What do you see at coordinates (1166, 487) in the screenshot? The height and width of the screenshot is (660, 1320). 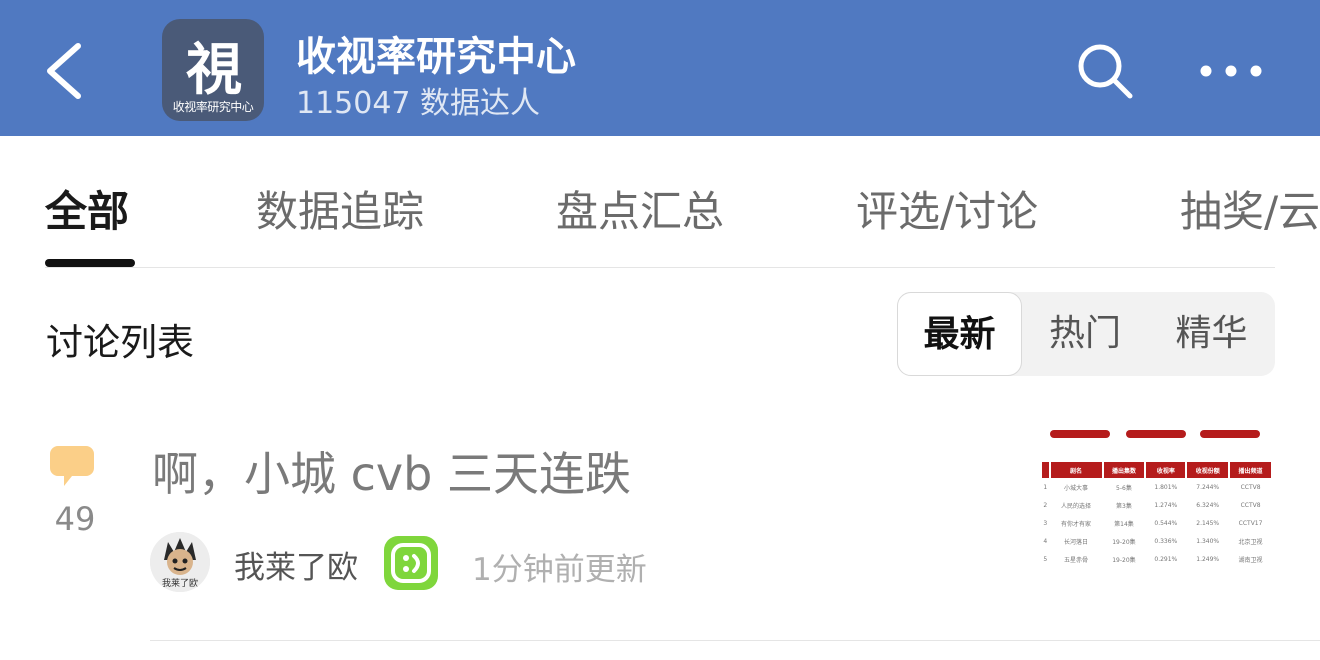 I see `thumb-cell: 1.801%` at bounding box center [1166, 487].